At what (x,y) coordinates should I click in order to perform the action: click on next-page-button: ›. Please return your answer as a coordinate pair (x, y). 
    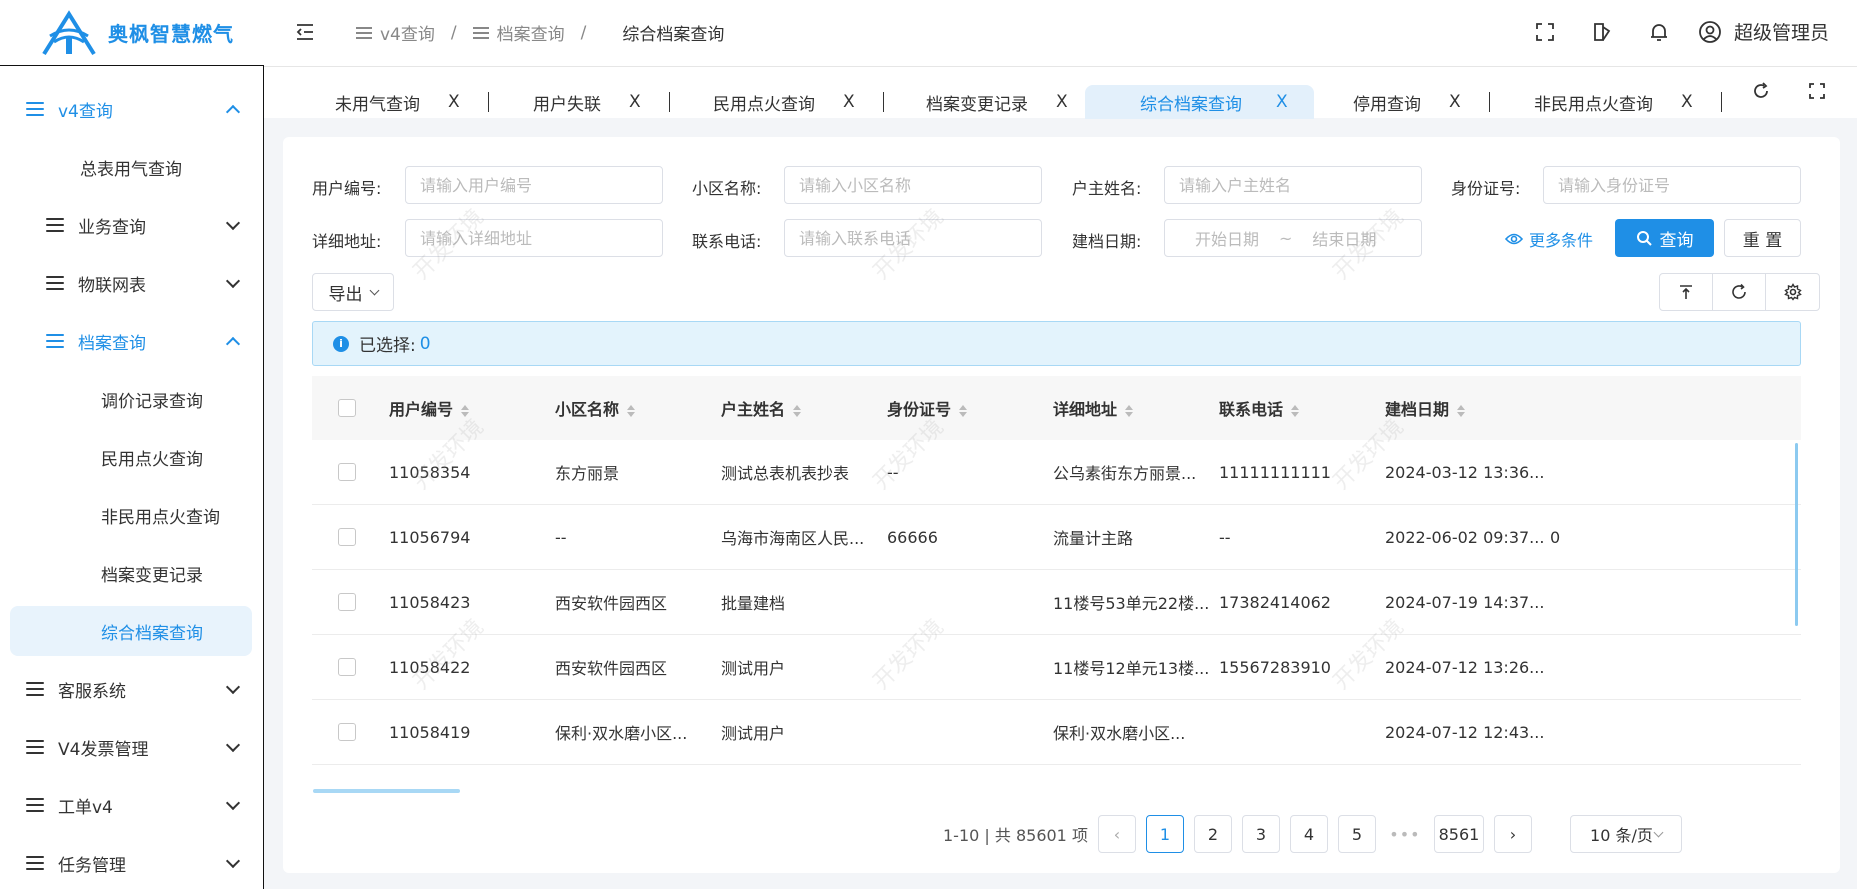
    Looking at the image, I should click on (1512, 834).